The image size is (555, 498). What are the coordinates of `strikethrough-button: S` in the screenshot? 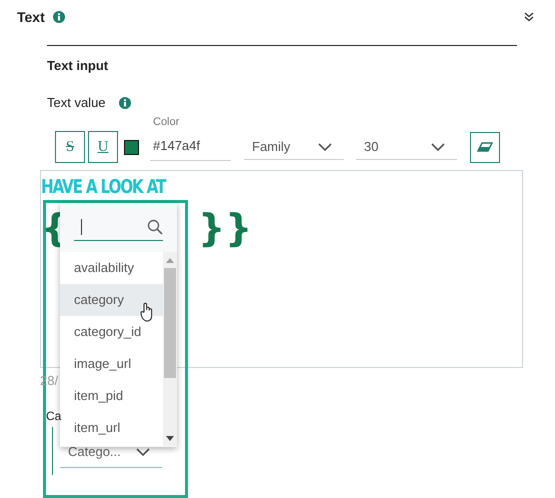 It's located at (70, 147).